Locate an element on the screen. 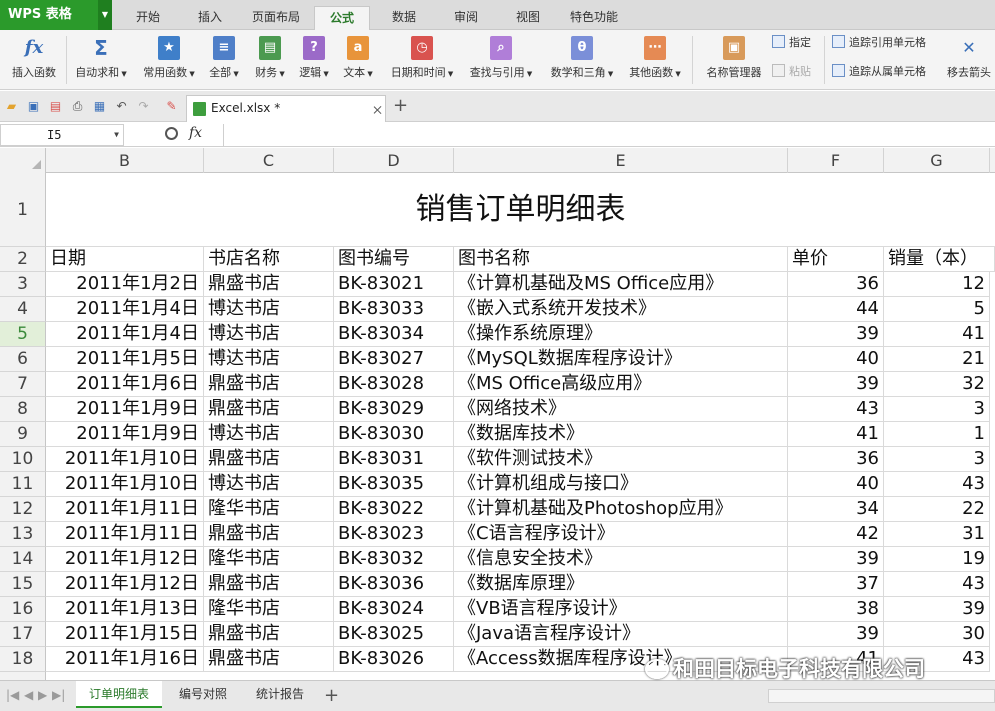  header-book-name: 图书名称 is located at coordinates (621, 259).